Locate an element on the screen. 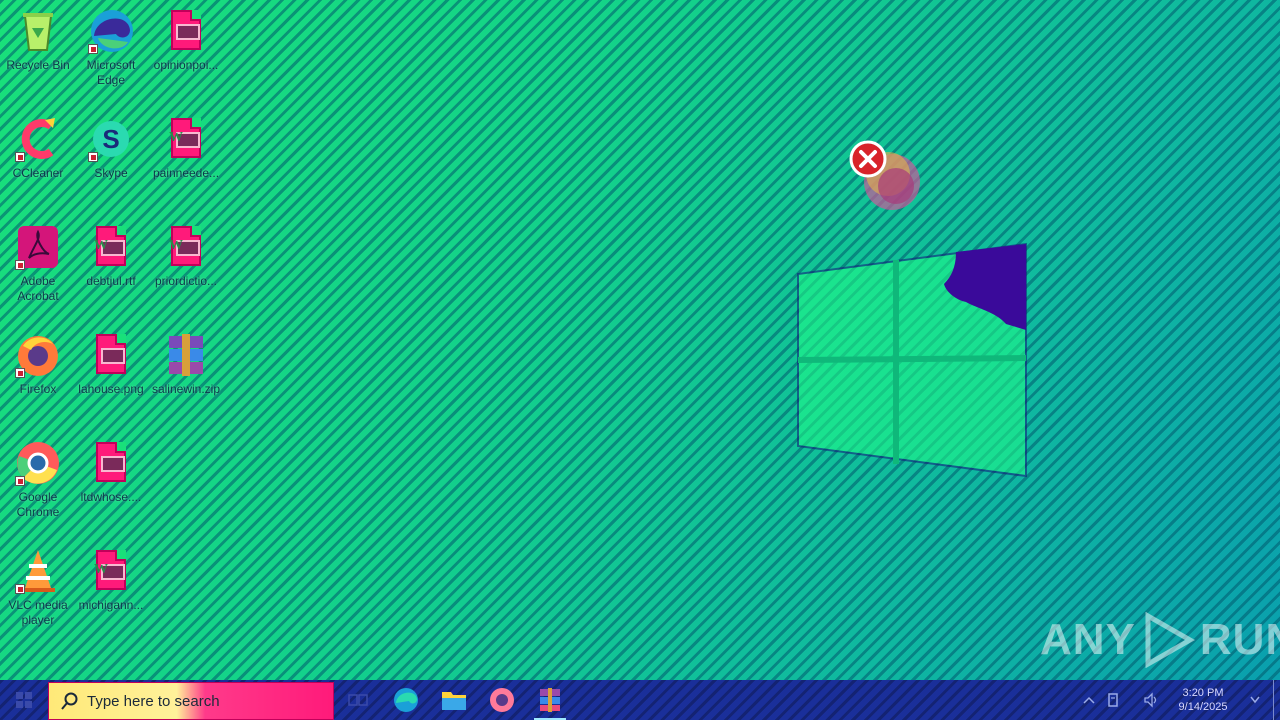 This screenshot has height=720, width=1280. desktop-icon-label: Microsoft Edge is located at coordinates (111, 72).